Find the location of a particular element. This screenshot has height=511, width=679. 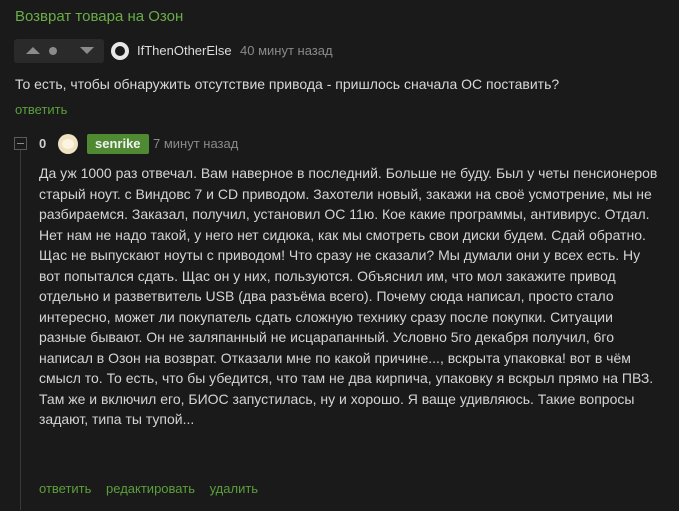

collapse-icon is located at coordinates (20, 143).